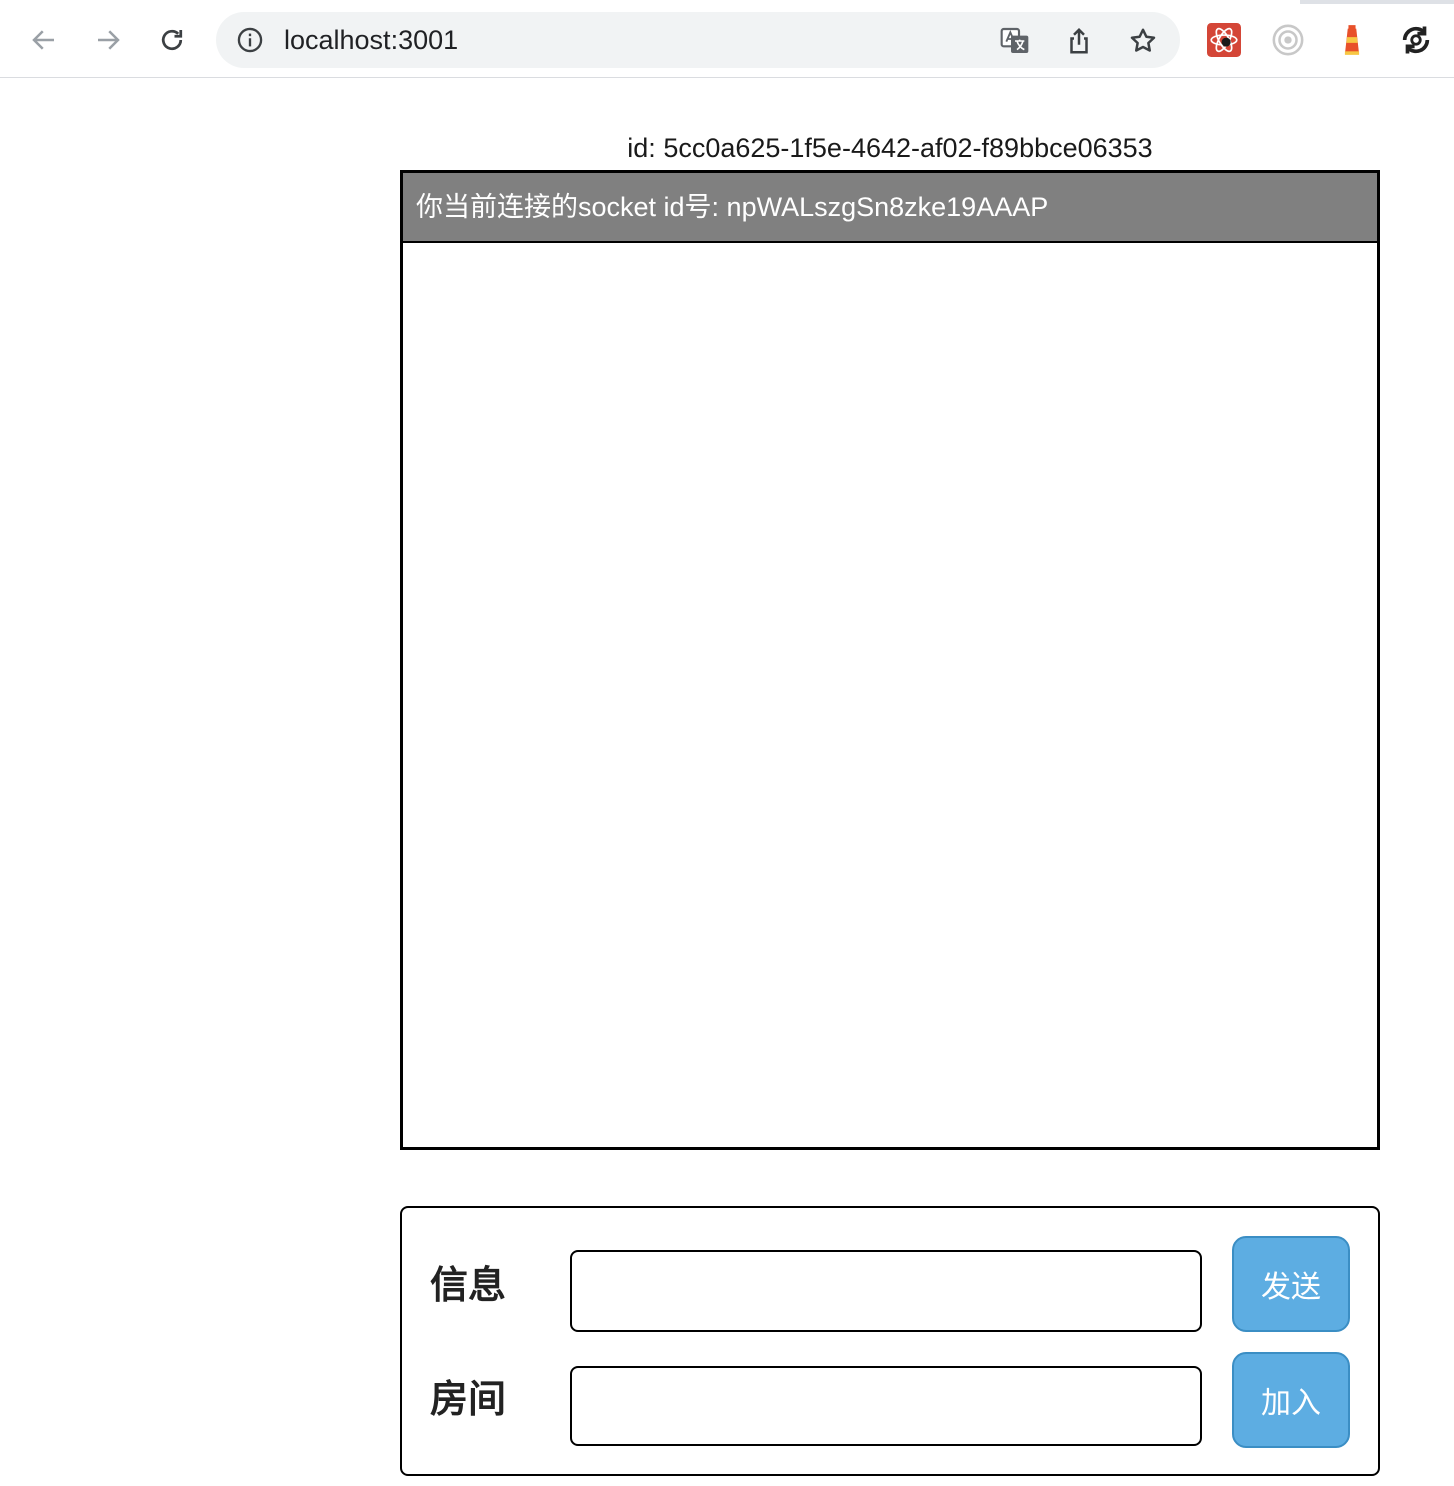  Describe the element at coordinates (890, 148) in the screenshot. I see `user-id-text: id: 5cc0a625-1f5e-4642-af02-f89bbce06353` at that location.